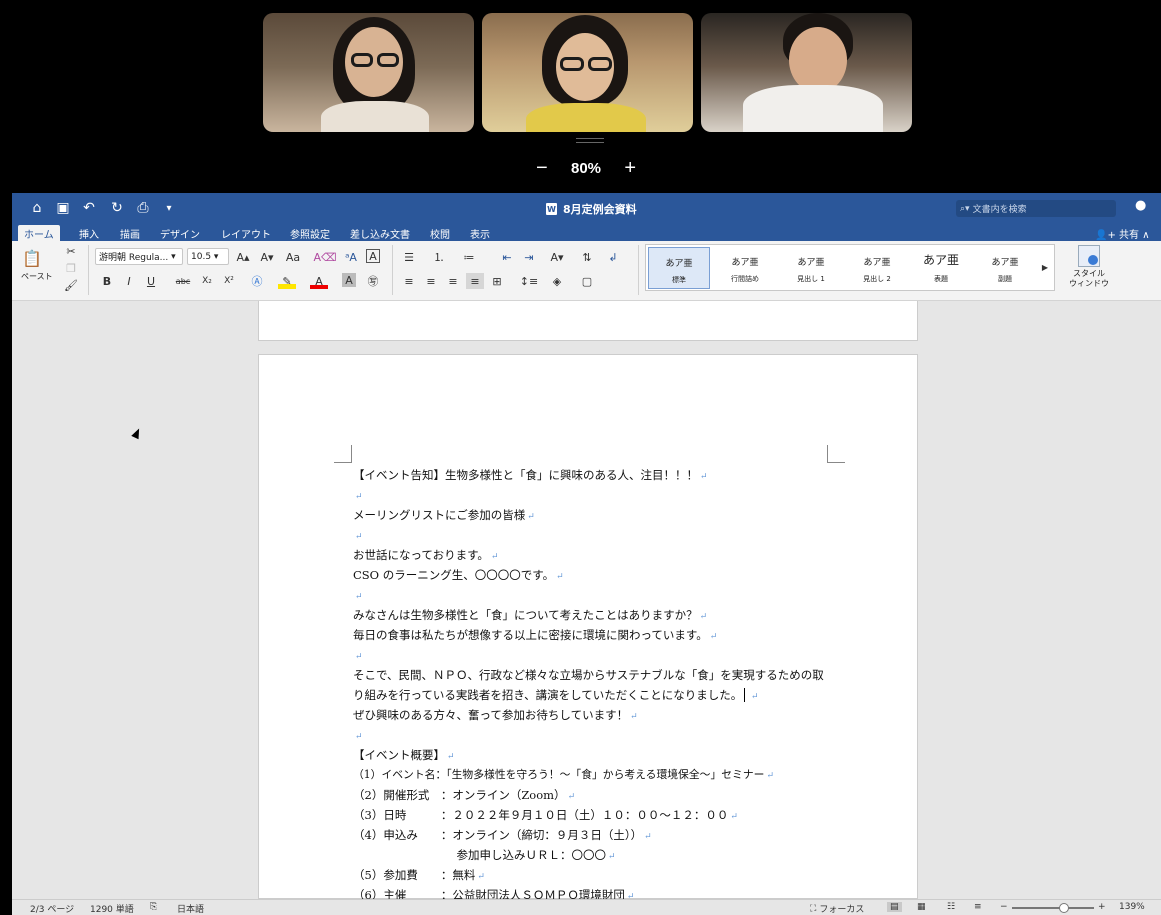  I want to click on borders-icon: ▢, so click(587, 281).